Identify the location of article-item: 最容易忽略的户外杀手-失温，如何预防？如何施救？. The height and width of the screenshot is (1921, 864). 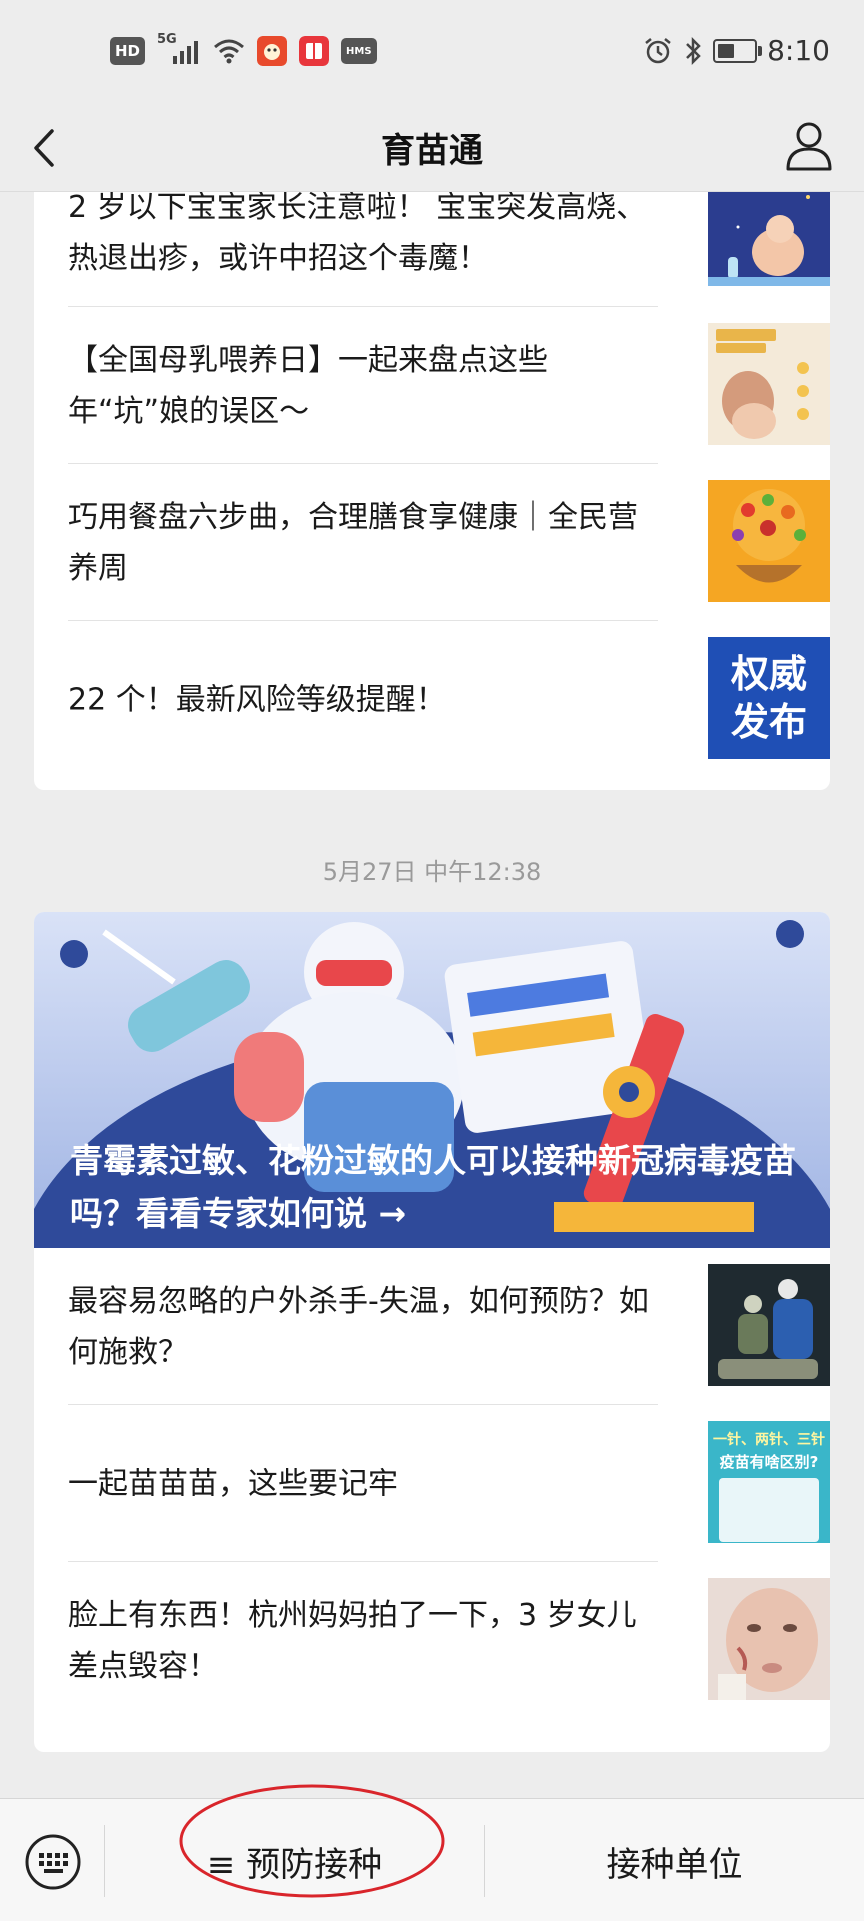
(449, 1326).